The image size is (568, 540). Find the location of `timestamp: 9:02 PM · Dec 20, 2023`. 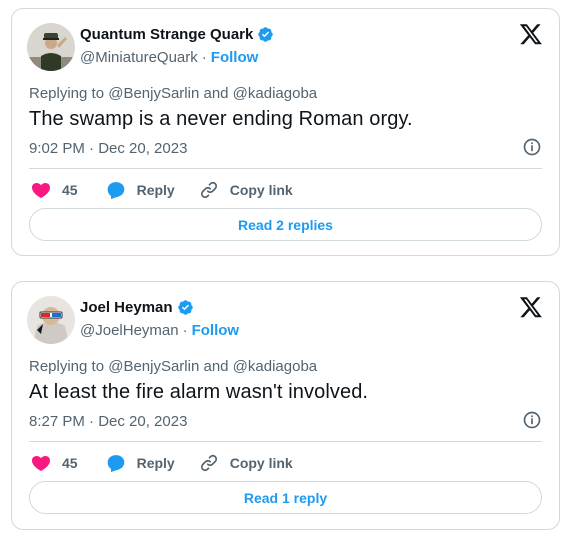

timestamp: 9:02 PM · Dec 20, 2023 is located at coordinates (108, 148).